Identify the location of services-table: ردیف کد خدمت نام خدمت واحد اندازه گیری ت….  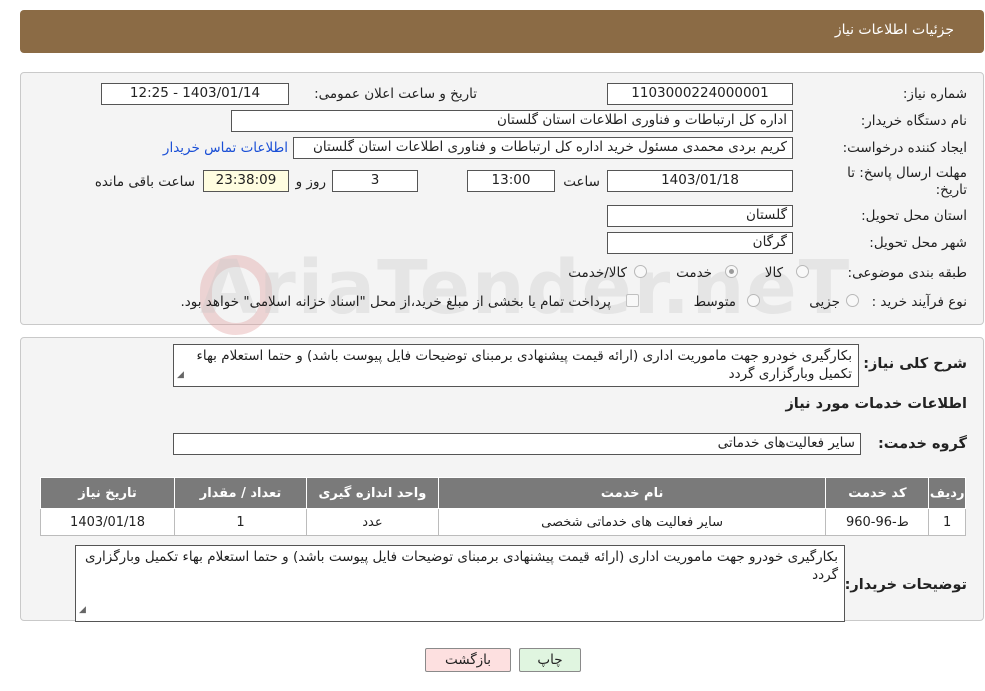
(502, 506).